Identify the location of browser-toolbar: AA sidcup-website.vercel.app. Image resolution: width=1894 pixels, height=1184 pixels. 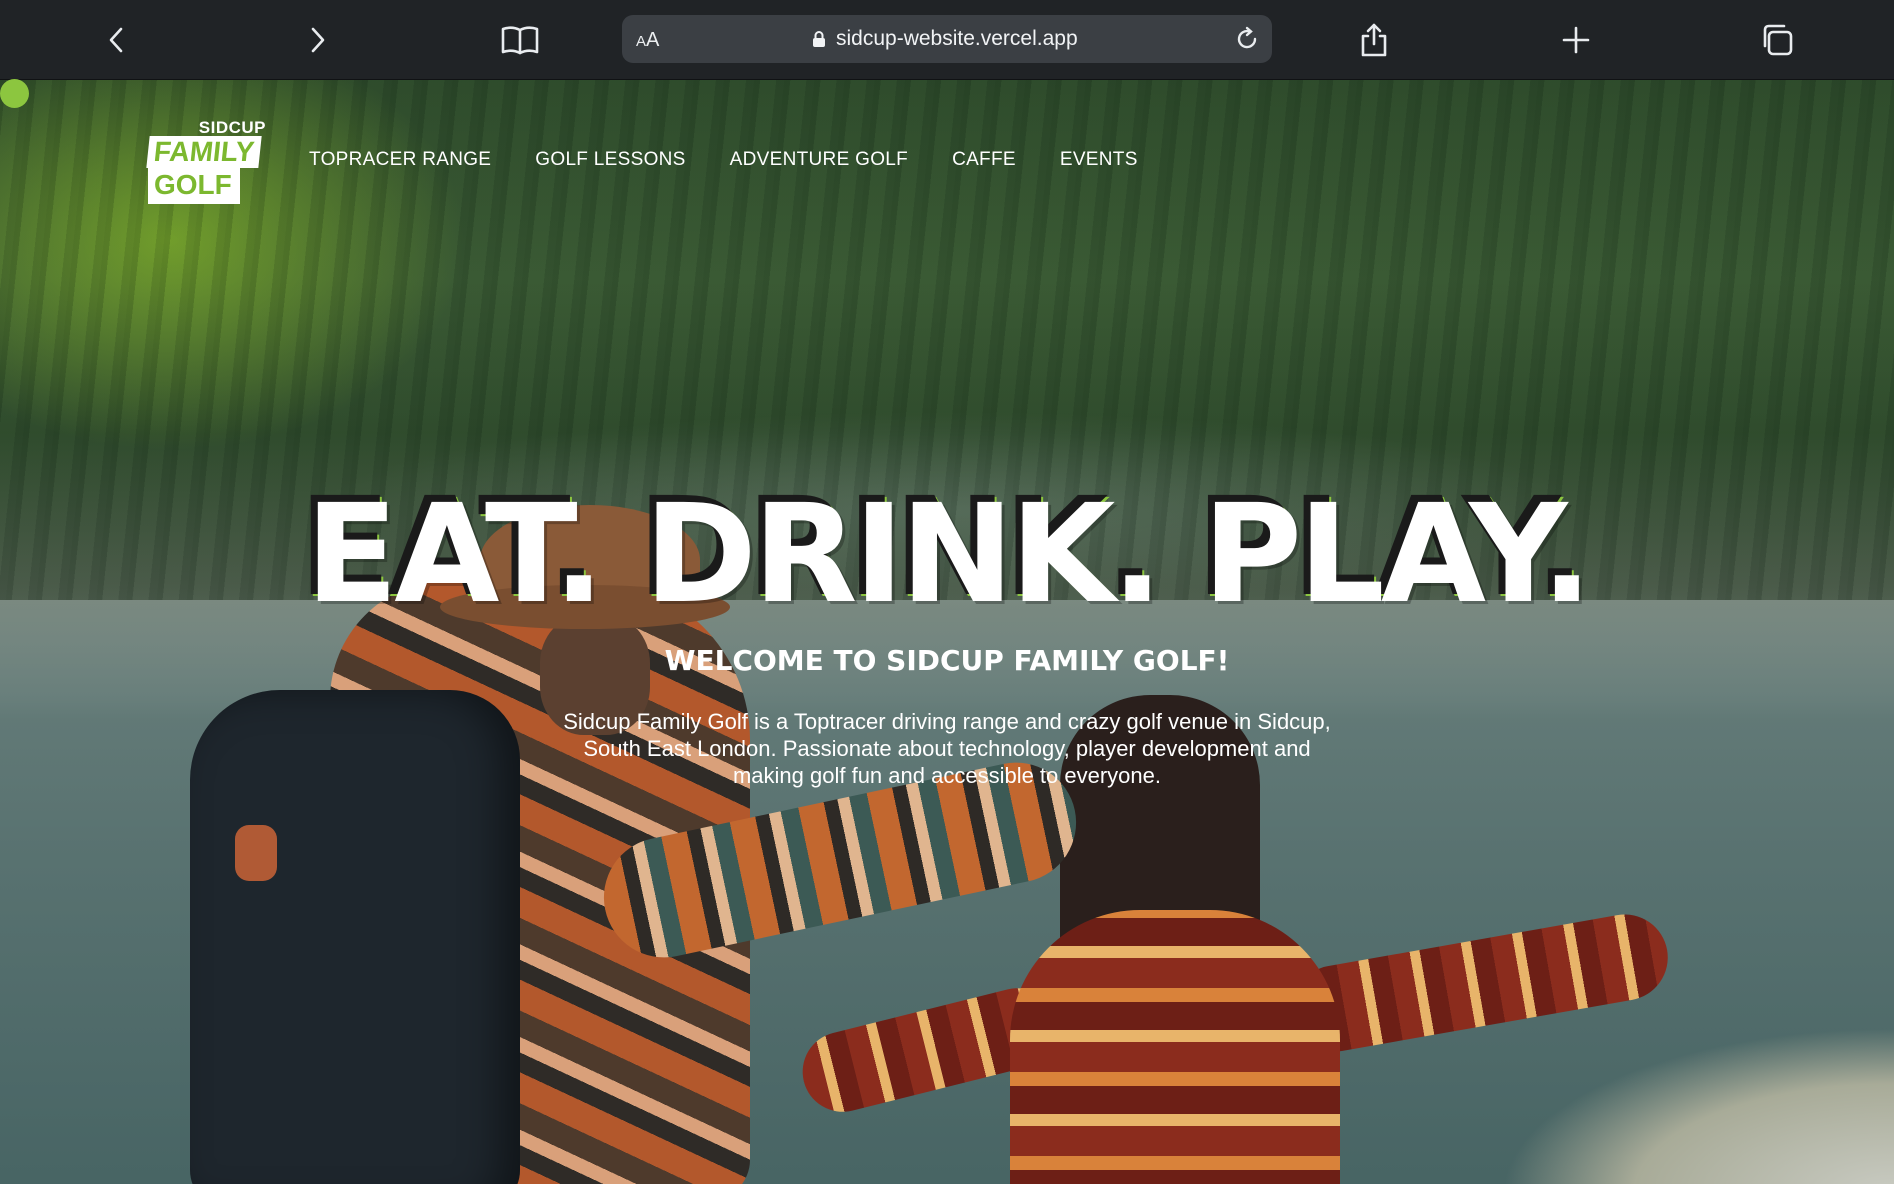
(947, 40).